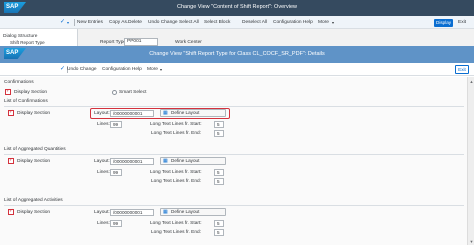  Describe the element at coordinates (102, 161) in the screenshot. I see `quantities-layout-label: Layout:` at that location.